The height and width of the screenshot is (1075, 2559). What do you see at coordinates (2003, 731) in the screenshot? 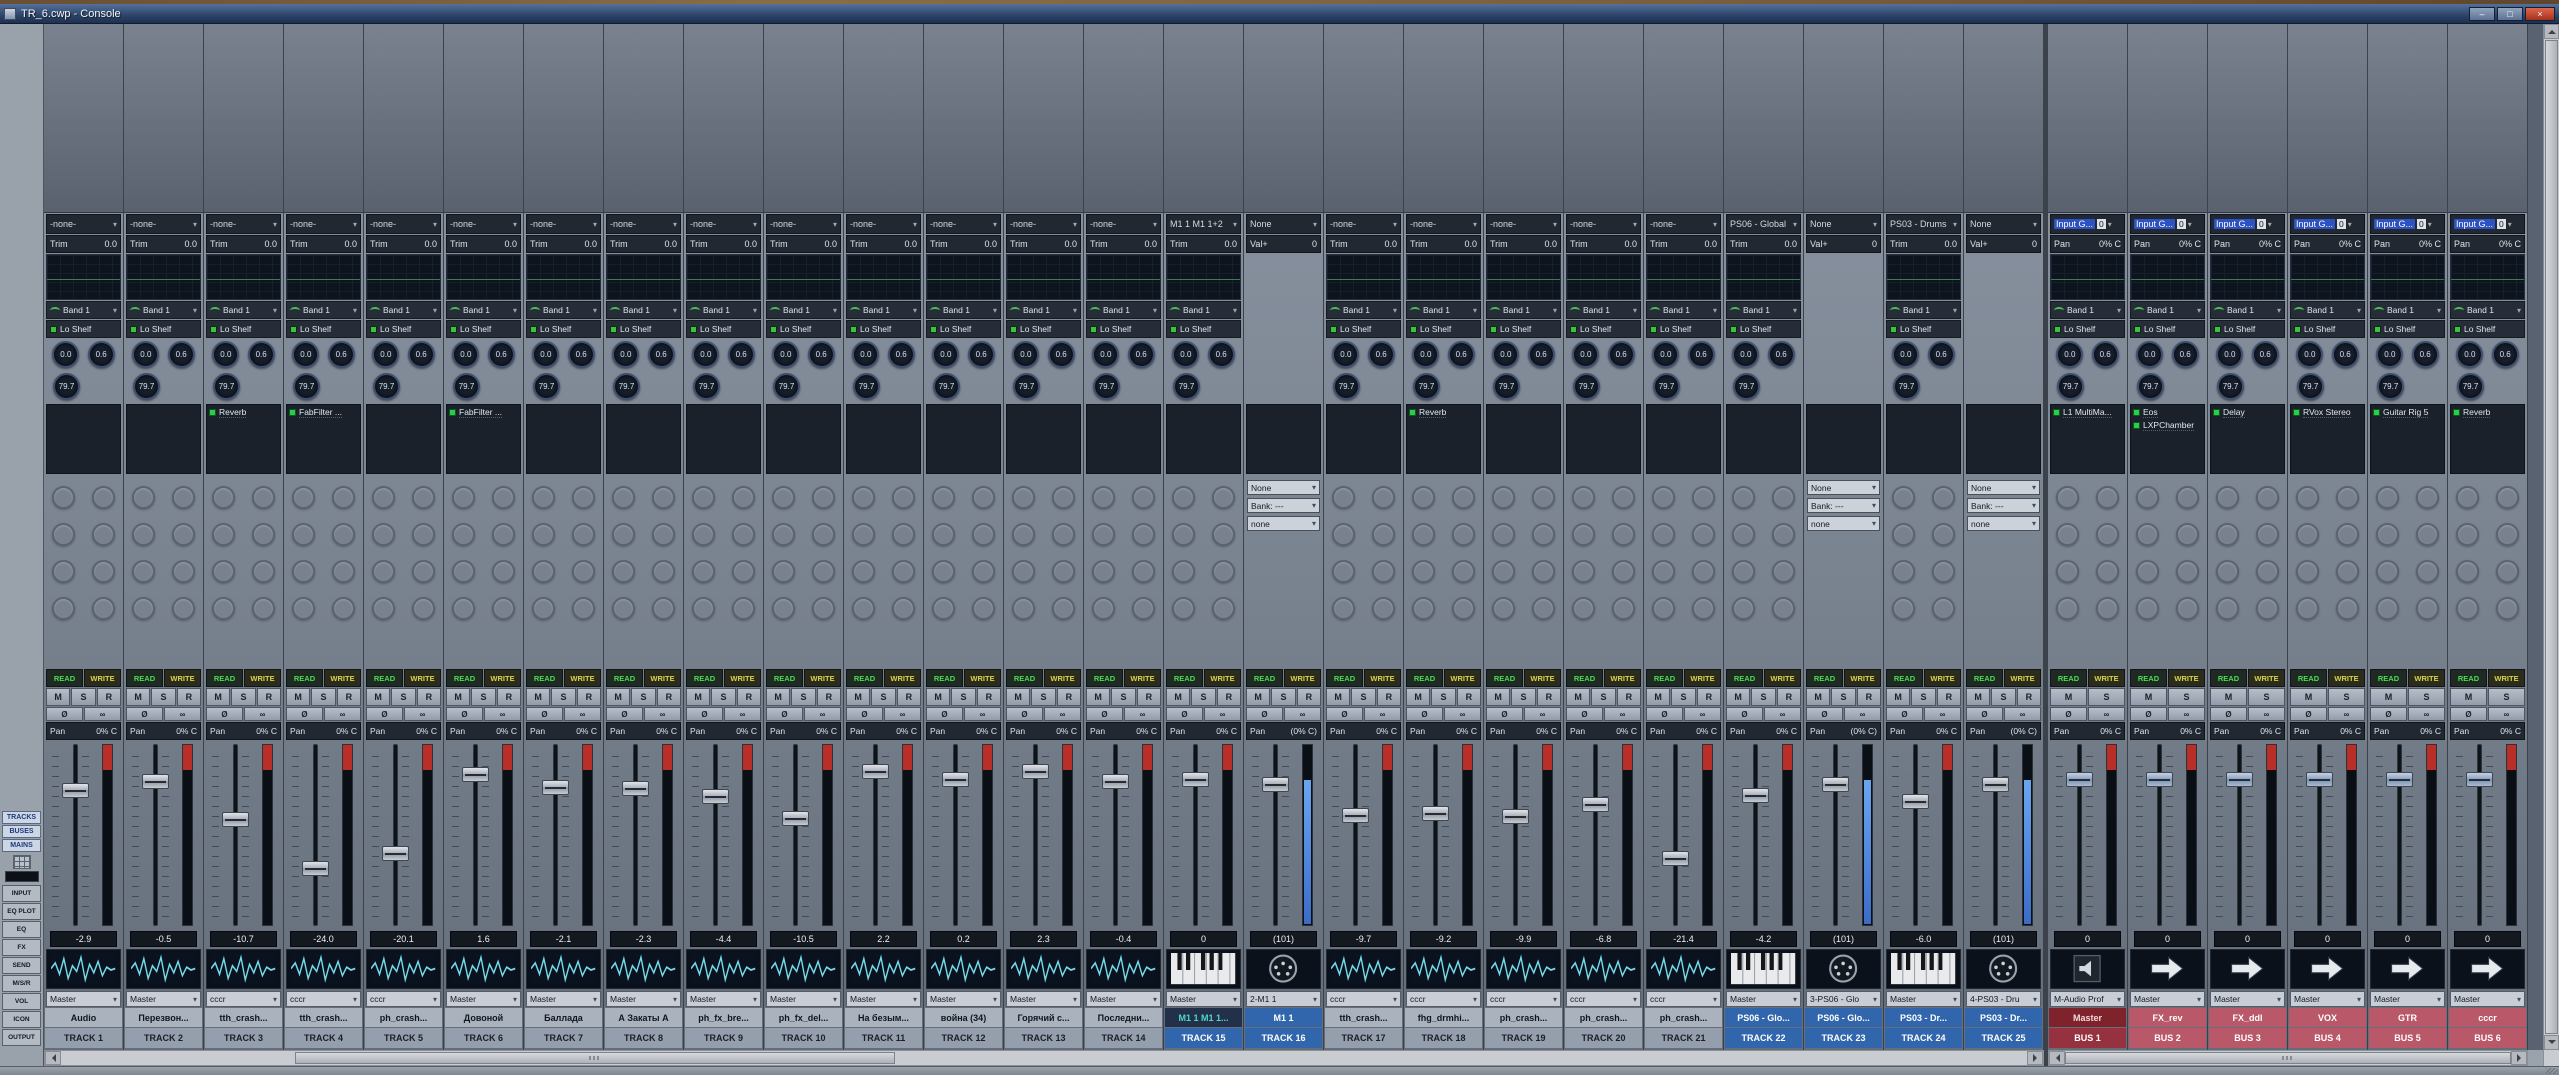
I see `pan-control: Pan (0% C)` at bounding box center [2003, 731].